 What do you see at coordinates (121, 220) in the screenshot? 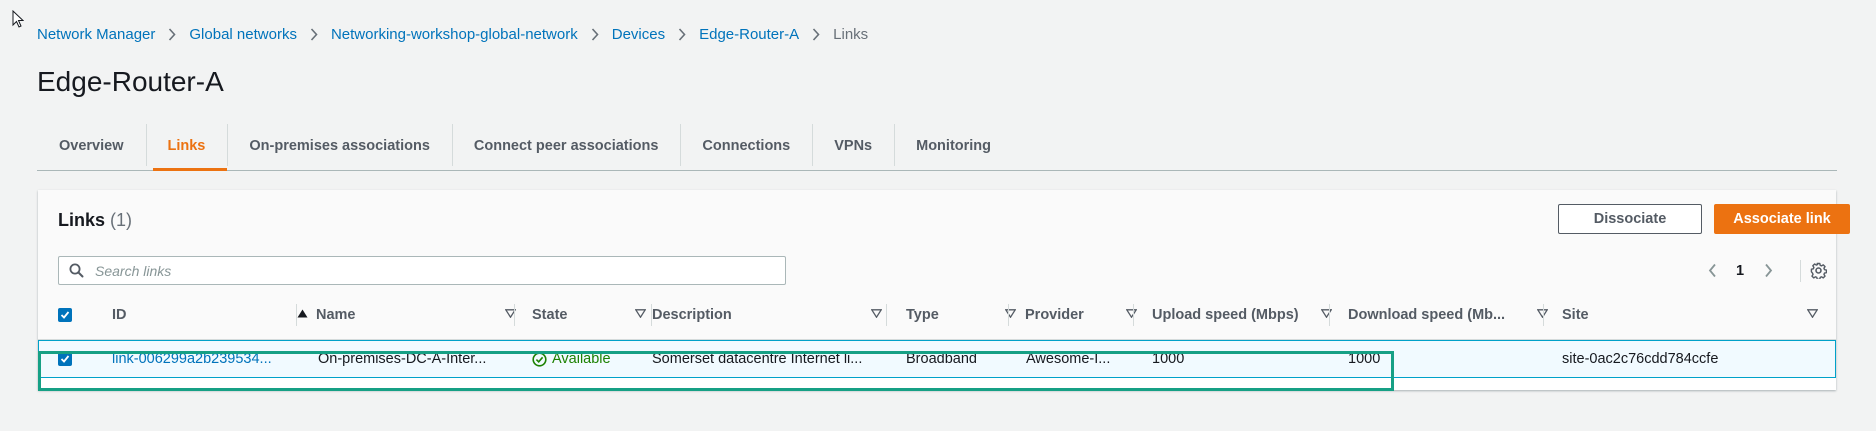
I see `links-count: (1)` at bounding box center [121, 220].